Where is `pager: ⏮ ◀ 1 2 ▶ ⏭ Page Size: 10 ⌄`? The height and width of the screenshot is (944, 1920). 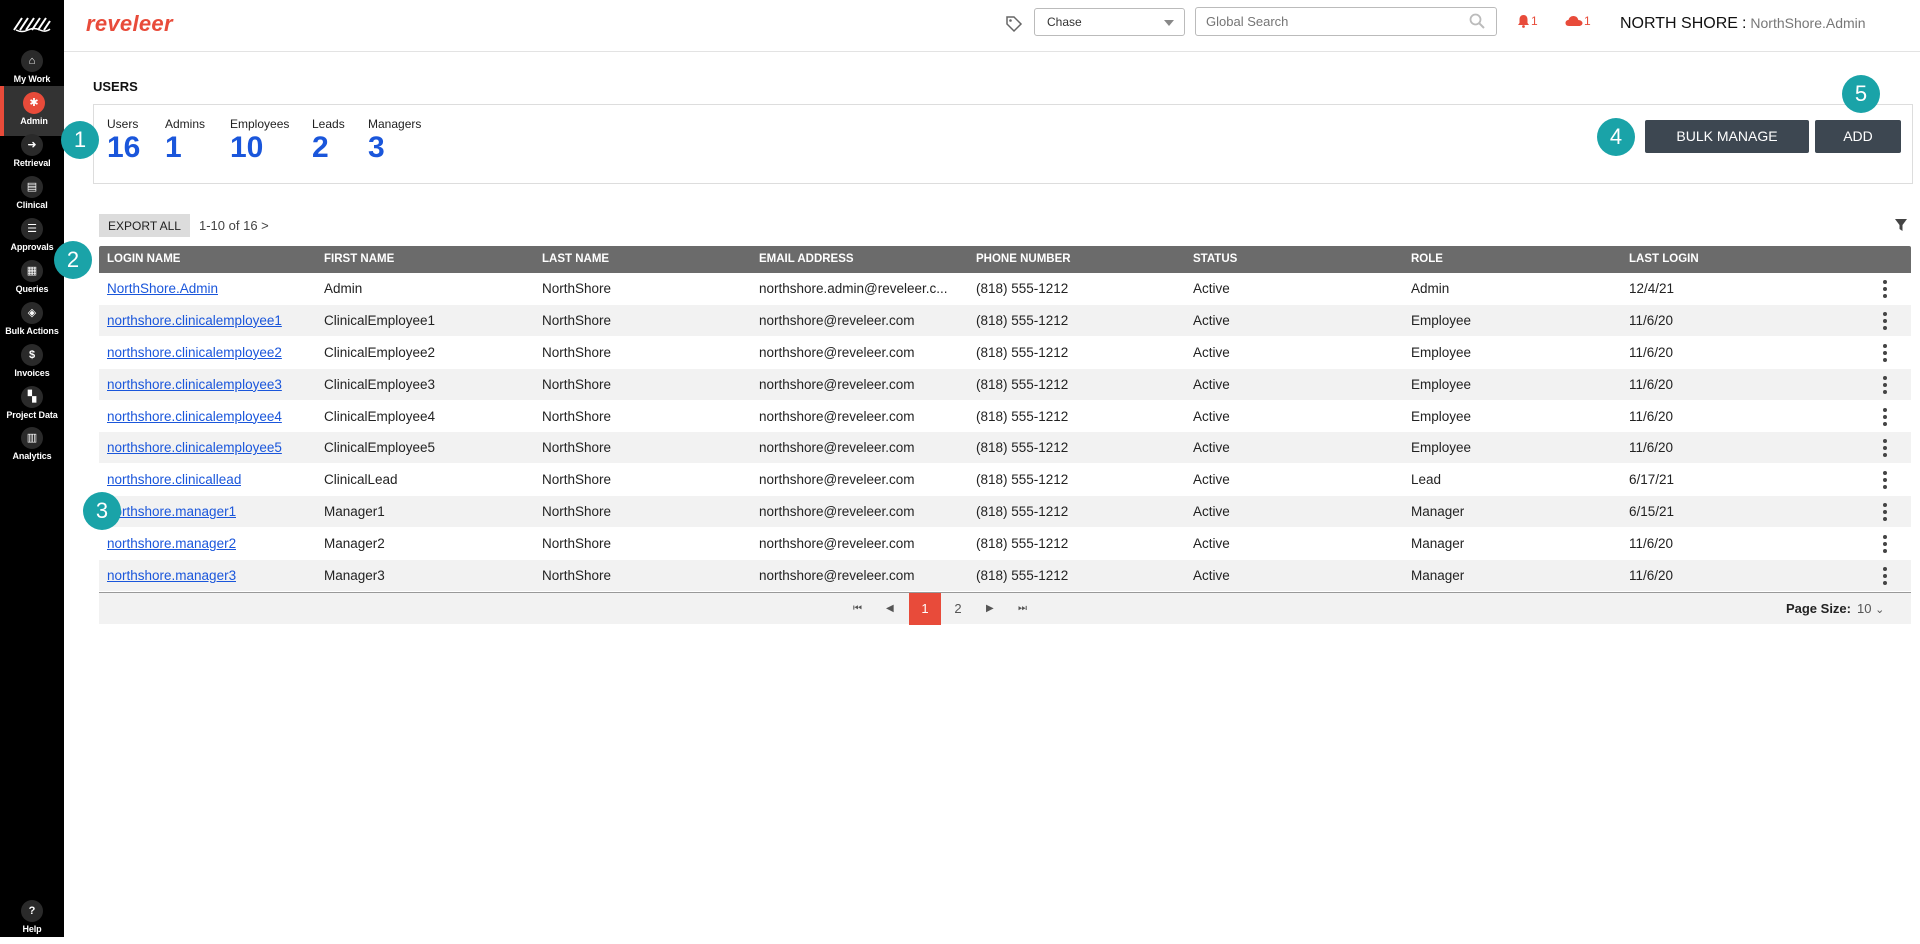
pager: ⏮ ◀ 1 2 ▶ ⏭ Page Size: 10 ⌄ is located at coordinates (1005, 608).